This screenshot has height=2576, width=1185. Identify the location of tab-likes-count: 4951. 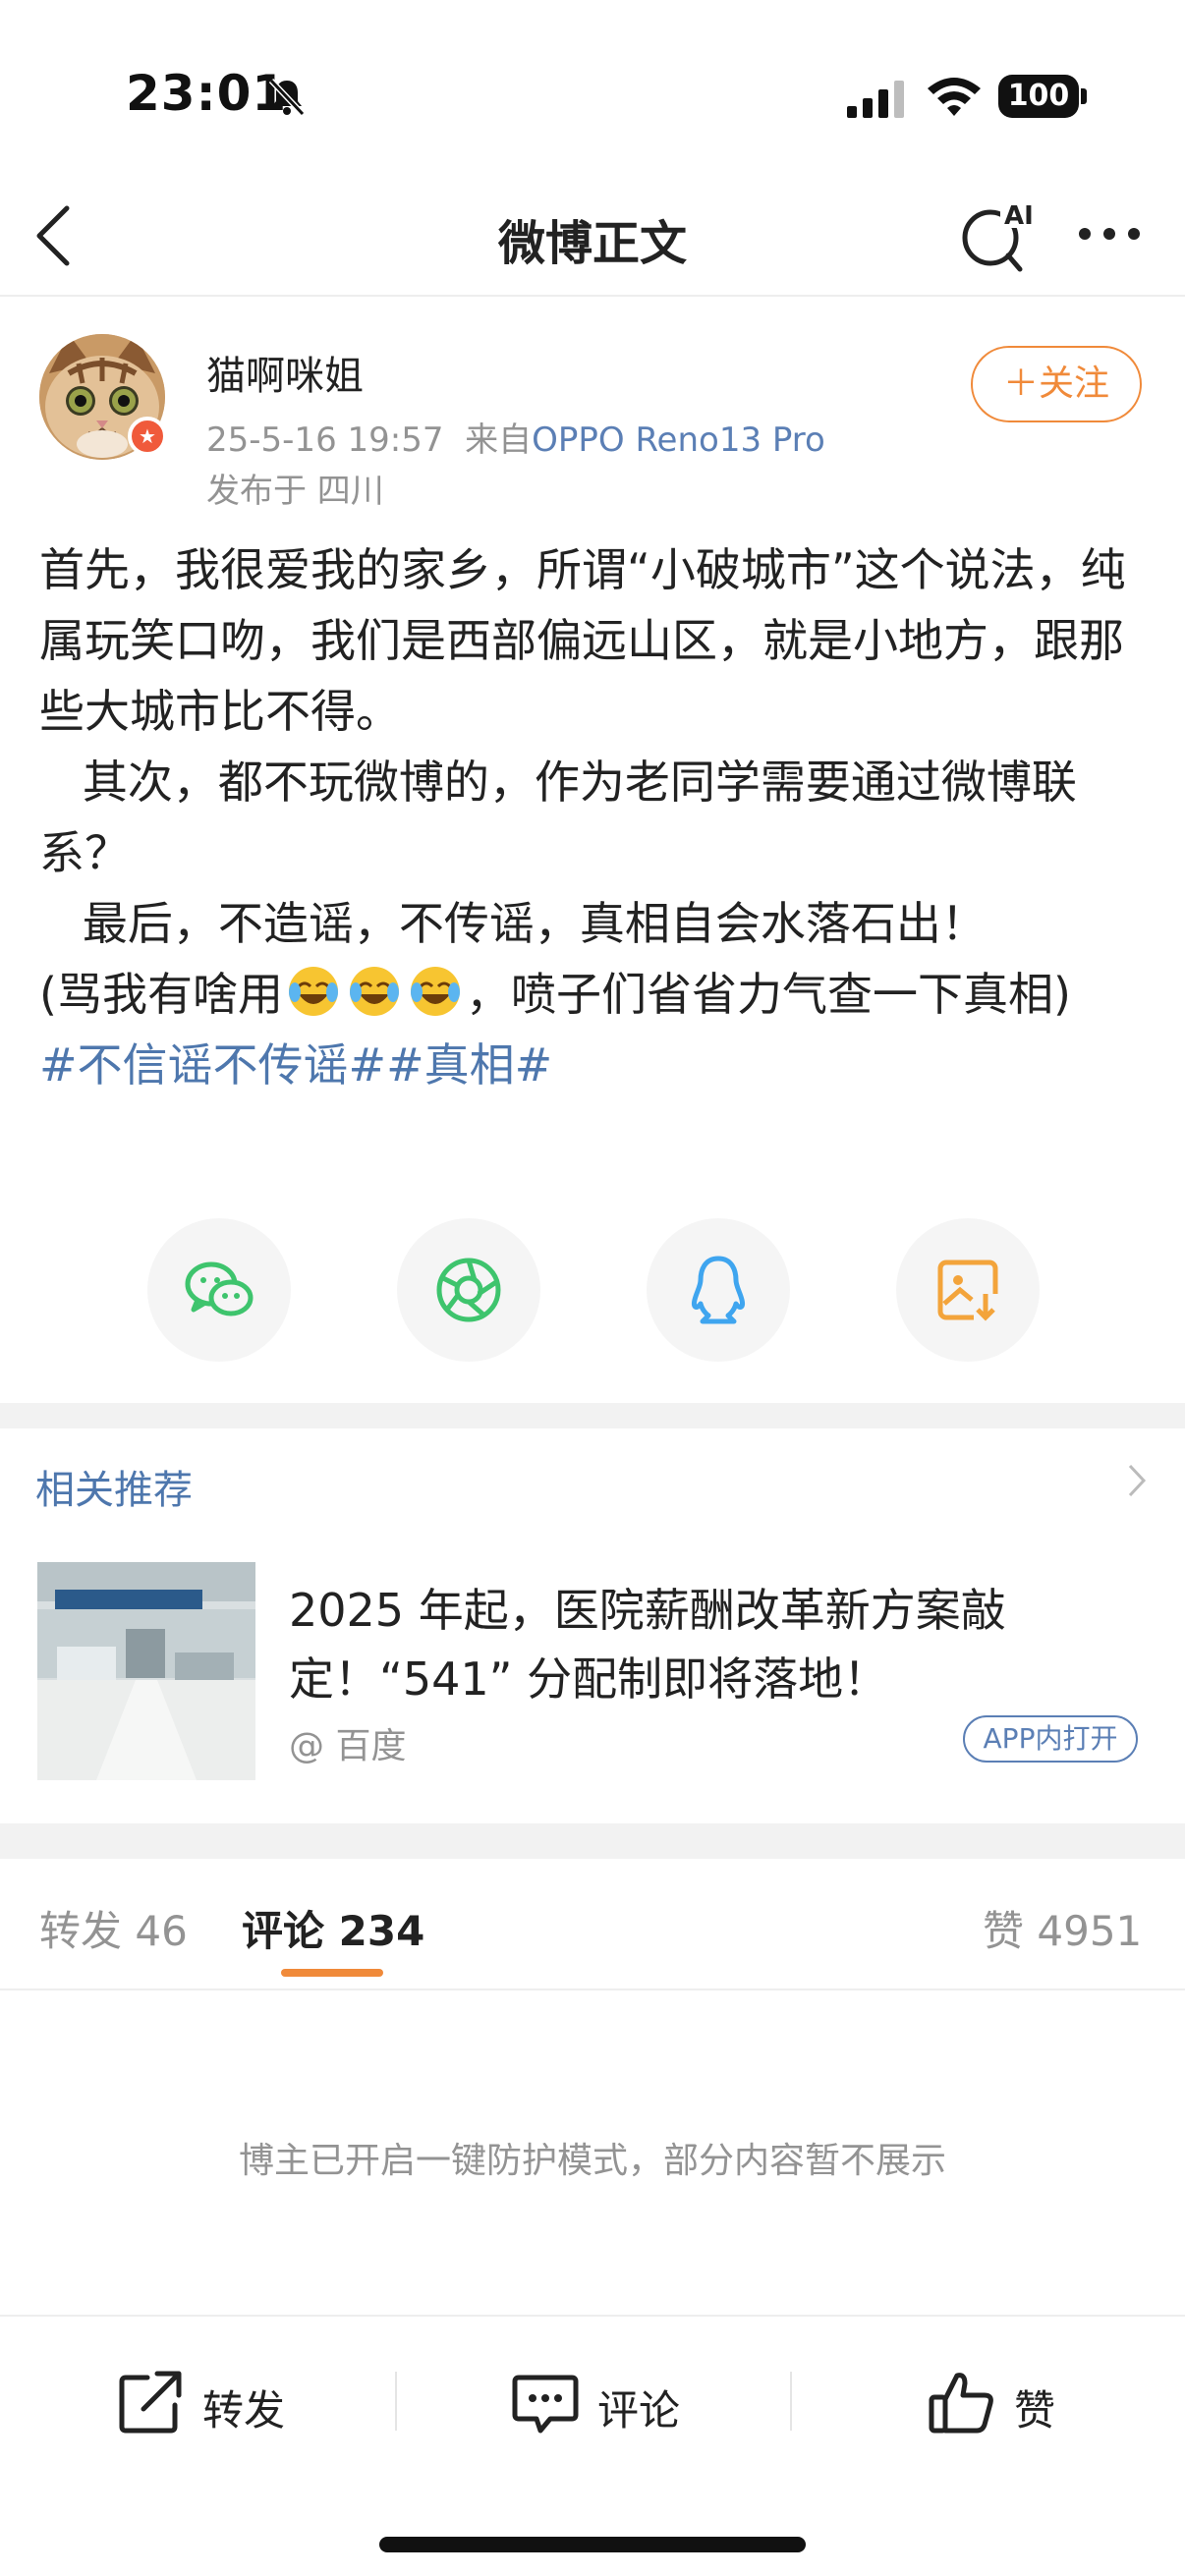
(1090, 1931).